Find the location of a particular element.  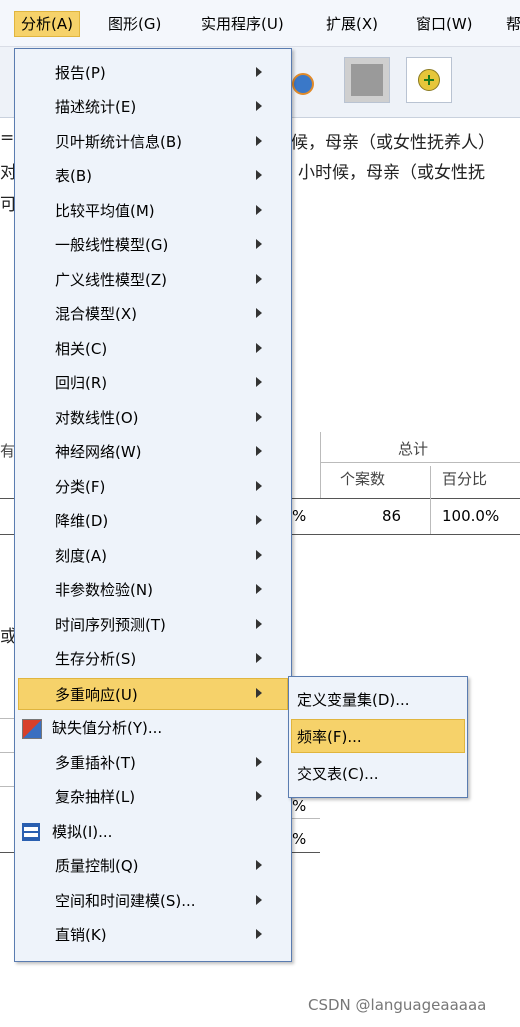

menu-item-forecasting: 时间序列预测(T) is located at coordinates (153, 625).